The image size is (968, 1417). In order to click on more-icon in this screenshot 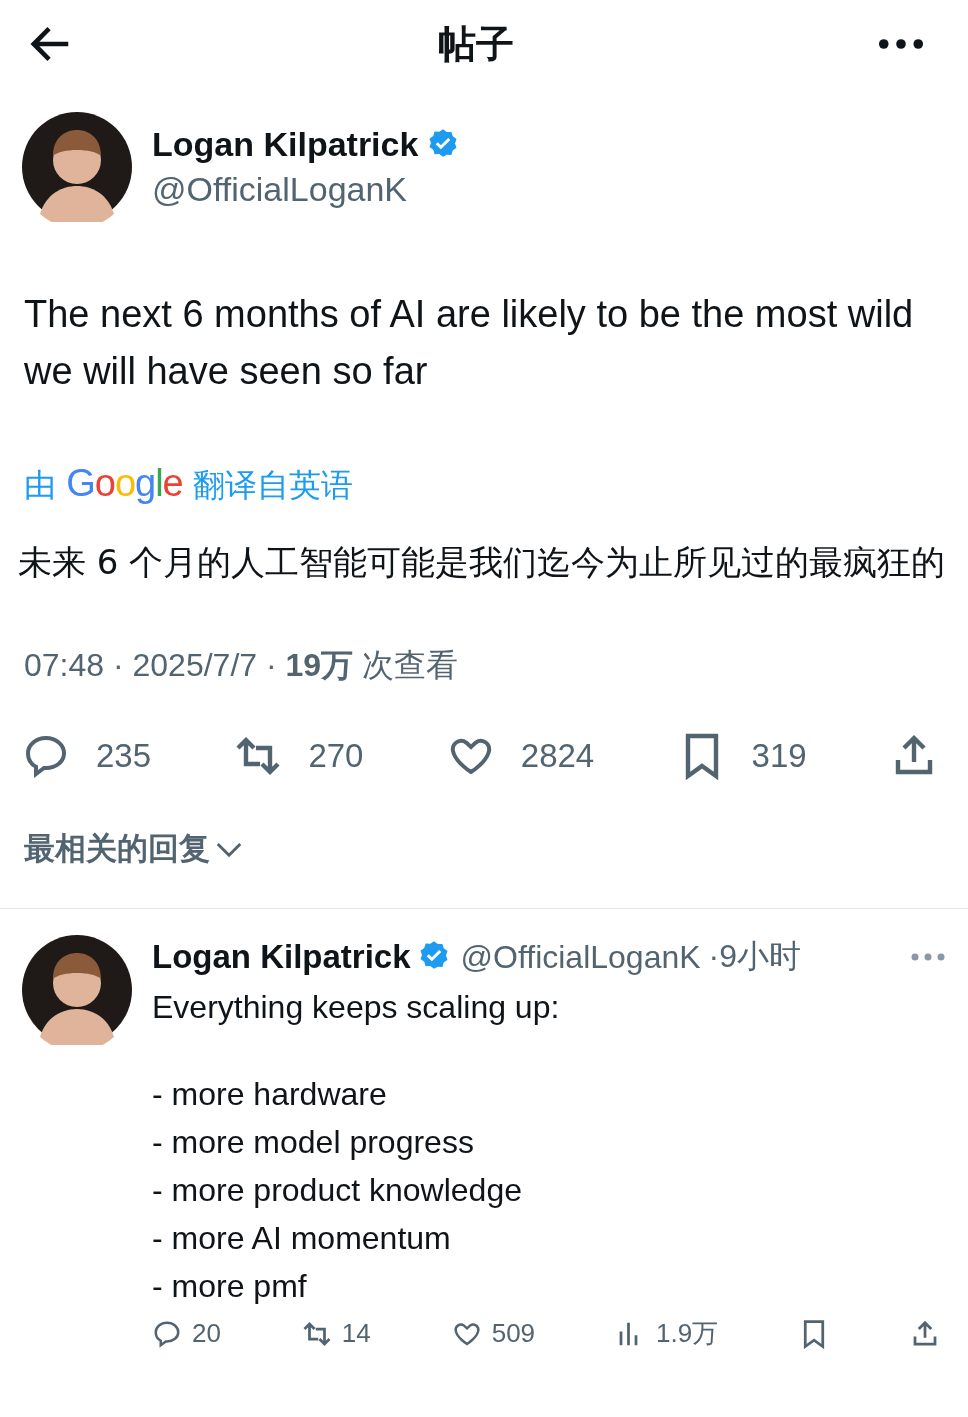, I will do `click(901, 44)`.